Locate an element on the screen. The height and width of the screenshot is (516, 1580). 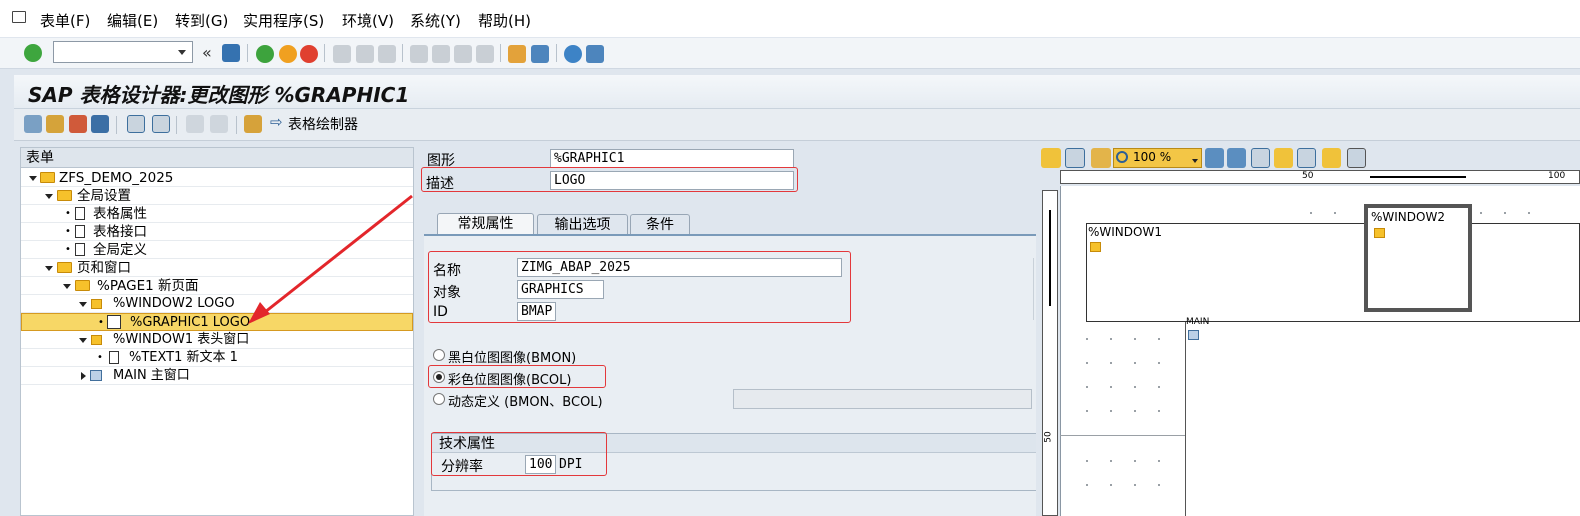
ruler-icon is located at coordinates (1331, 158).